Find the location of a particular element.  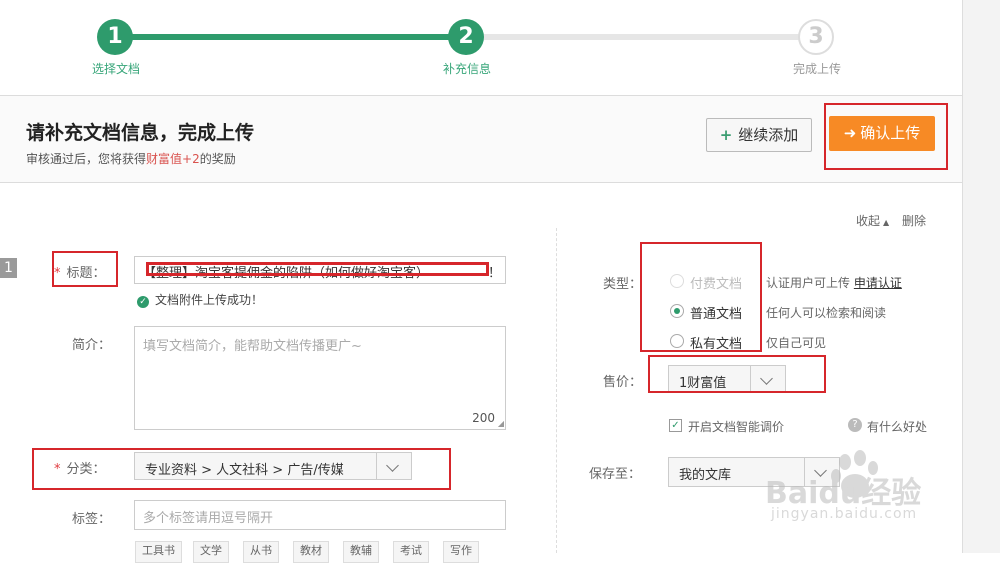

tag-chip: 工具书 is located at coordinates (158, 552).